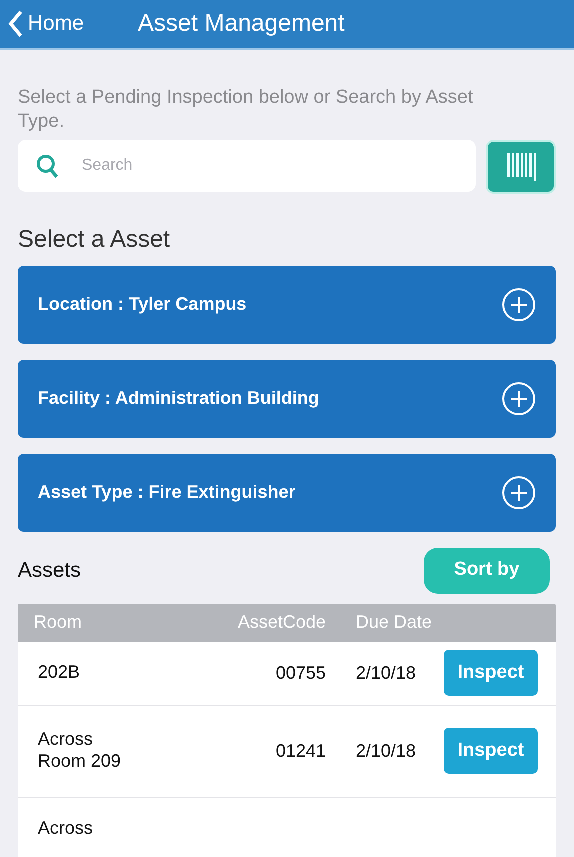 The height and width of the screenshot is (857, 574). I want to click on assets-heading: Assets, so click(50, 571).